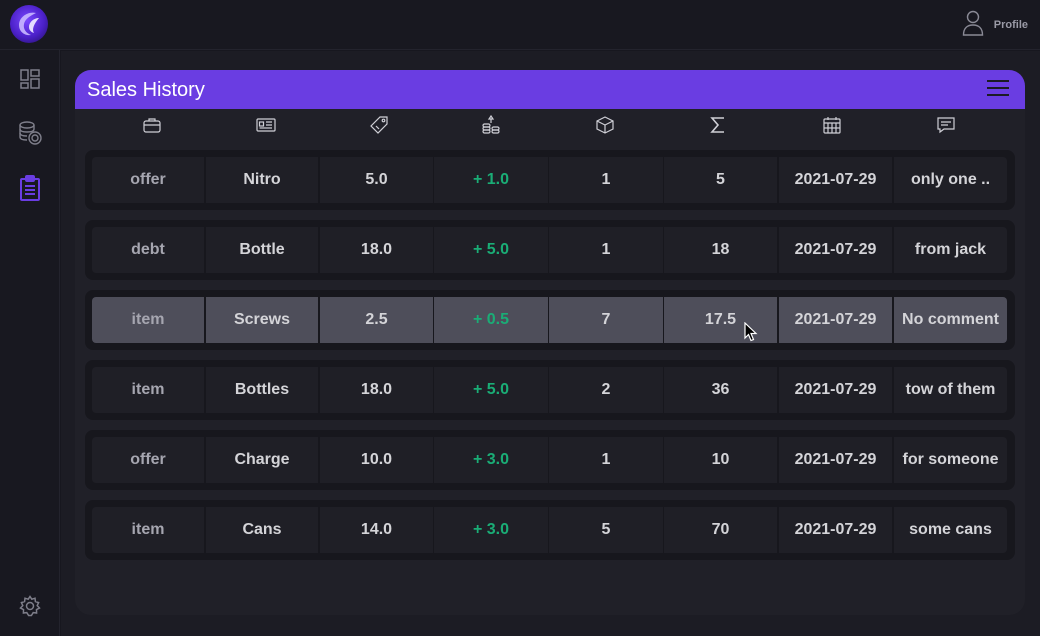  What do you see at coordinates (998, 81) in the screenshot?
I see `hamburger-icon` at bounding box center [998, 81].